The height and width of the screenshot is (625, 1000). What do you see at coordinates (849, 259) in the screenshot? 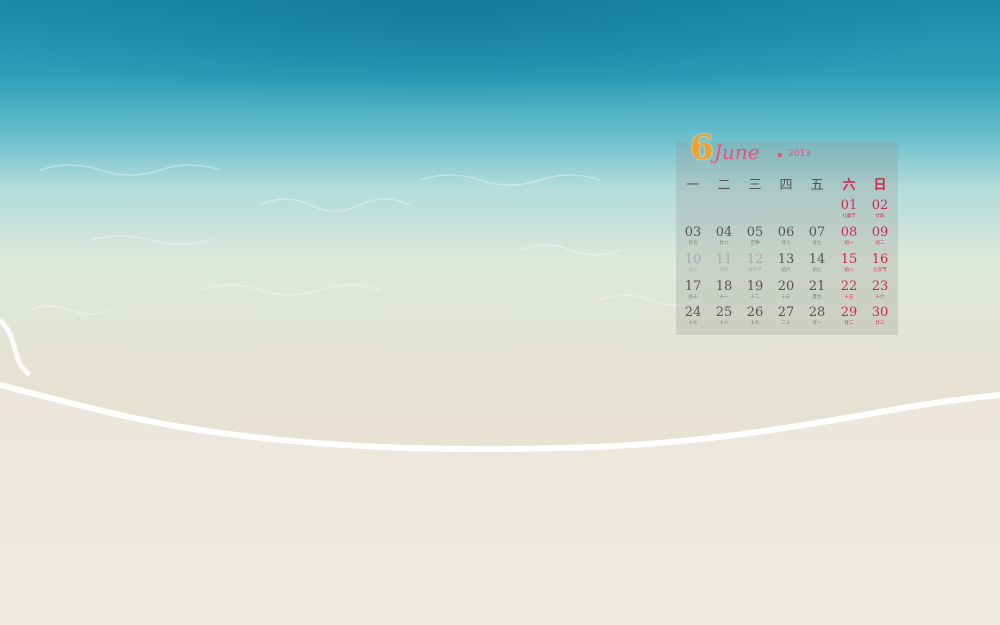
I see `day-number: 15` at bounding box center [849, 259].